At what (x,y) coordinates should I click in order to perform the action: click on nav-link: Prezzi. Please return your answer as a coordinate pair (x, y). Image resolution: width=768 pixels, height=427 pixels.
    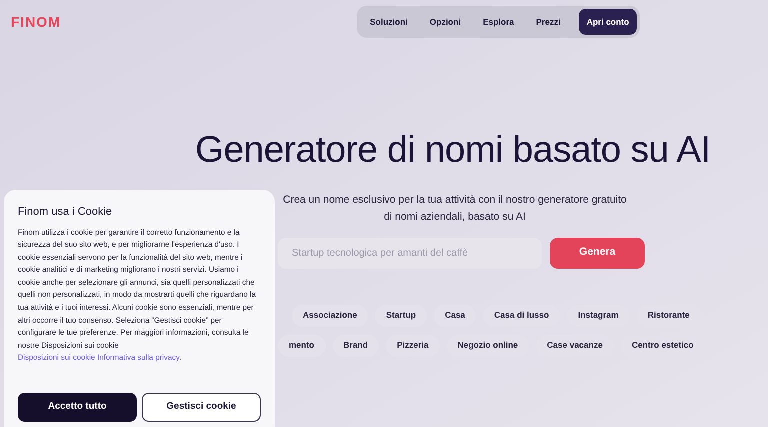
    Looking at the image, I should click on (548, 22).